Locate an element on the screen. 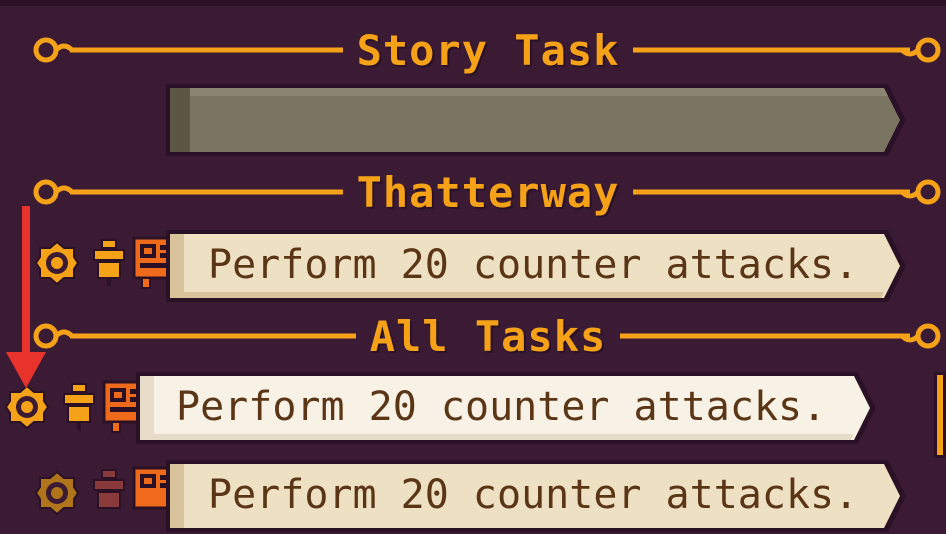  story-task-slot is located at coordinates (535, 119).